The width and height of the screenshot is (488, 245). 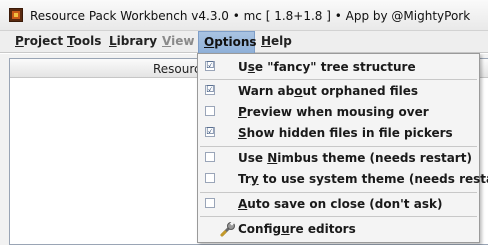 What do you see at coordinates (338, 67) in the screenshot?
I see `menu-item-fancy-tree: ☑ Use "fancy" tree structure` at bounding box center [338, 67].